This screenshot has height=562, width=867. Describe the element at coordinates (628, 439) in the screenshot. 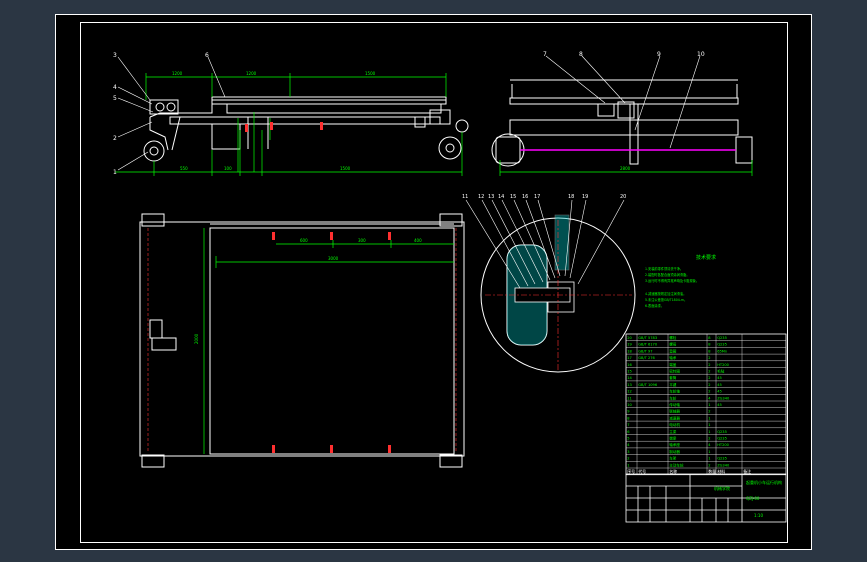

I see `parts-cell: 5` at that location.